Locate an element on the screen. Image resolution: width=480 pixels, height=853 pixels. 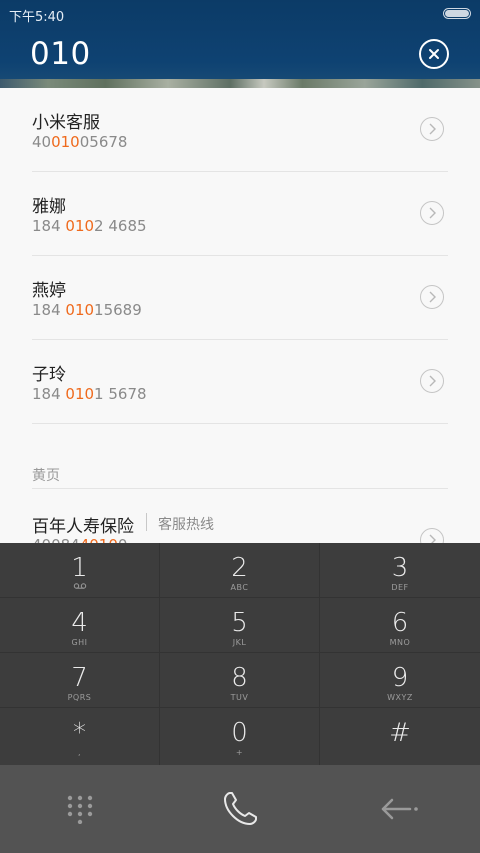
close-icon is located at coordinates (434, 54).